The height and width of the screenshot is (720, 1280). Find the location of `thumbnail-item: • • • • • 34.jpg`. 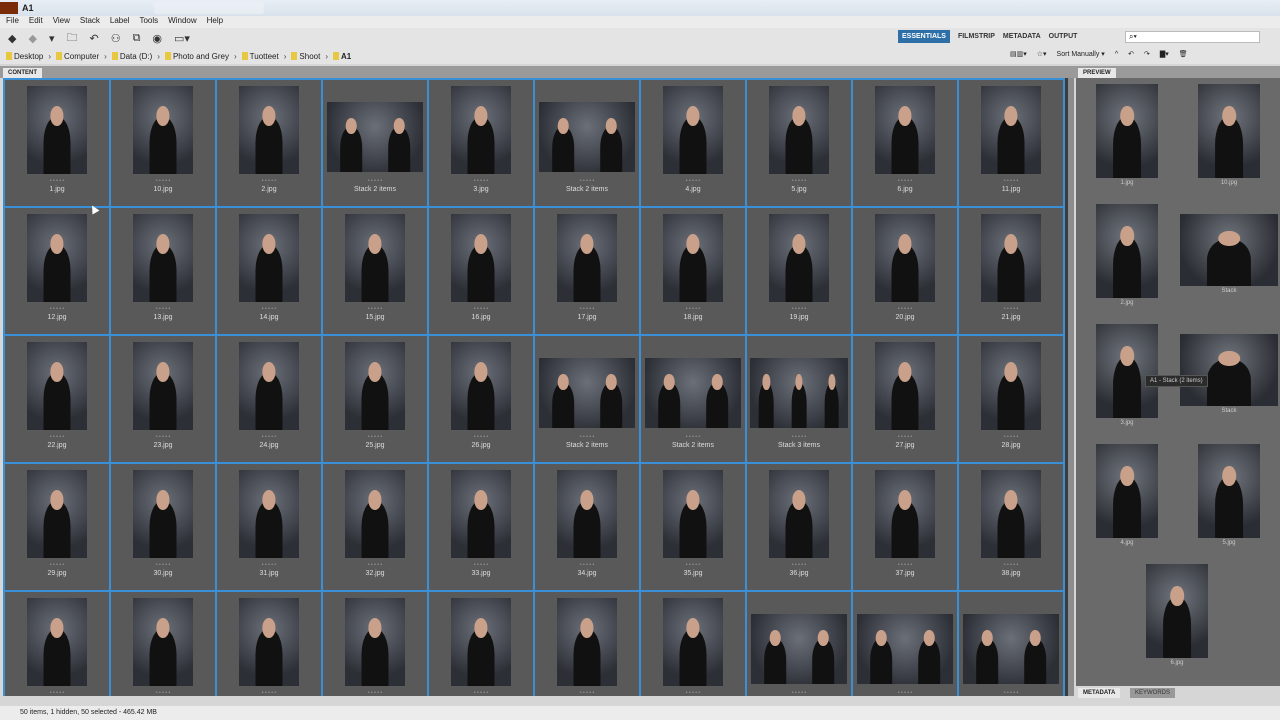

thumbnail-item: • • • • • 34.jpg is located at coordinates (587, 527).